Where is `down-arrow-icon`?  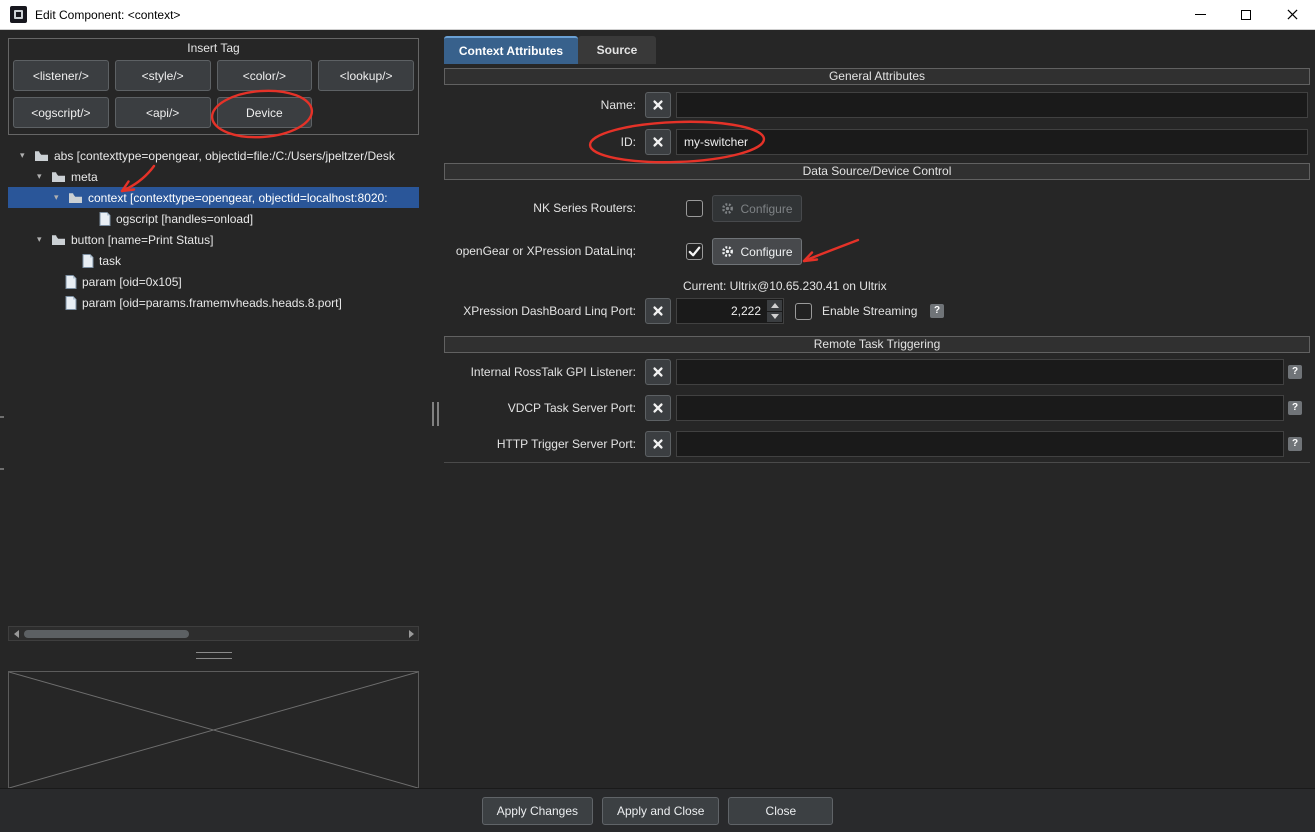
down-arrow-icon is located at coordinates (774, 317).